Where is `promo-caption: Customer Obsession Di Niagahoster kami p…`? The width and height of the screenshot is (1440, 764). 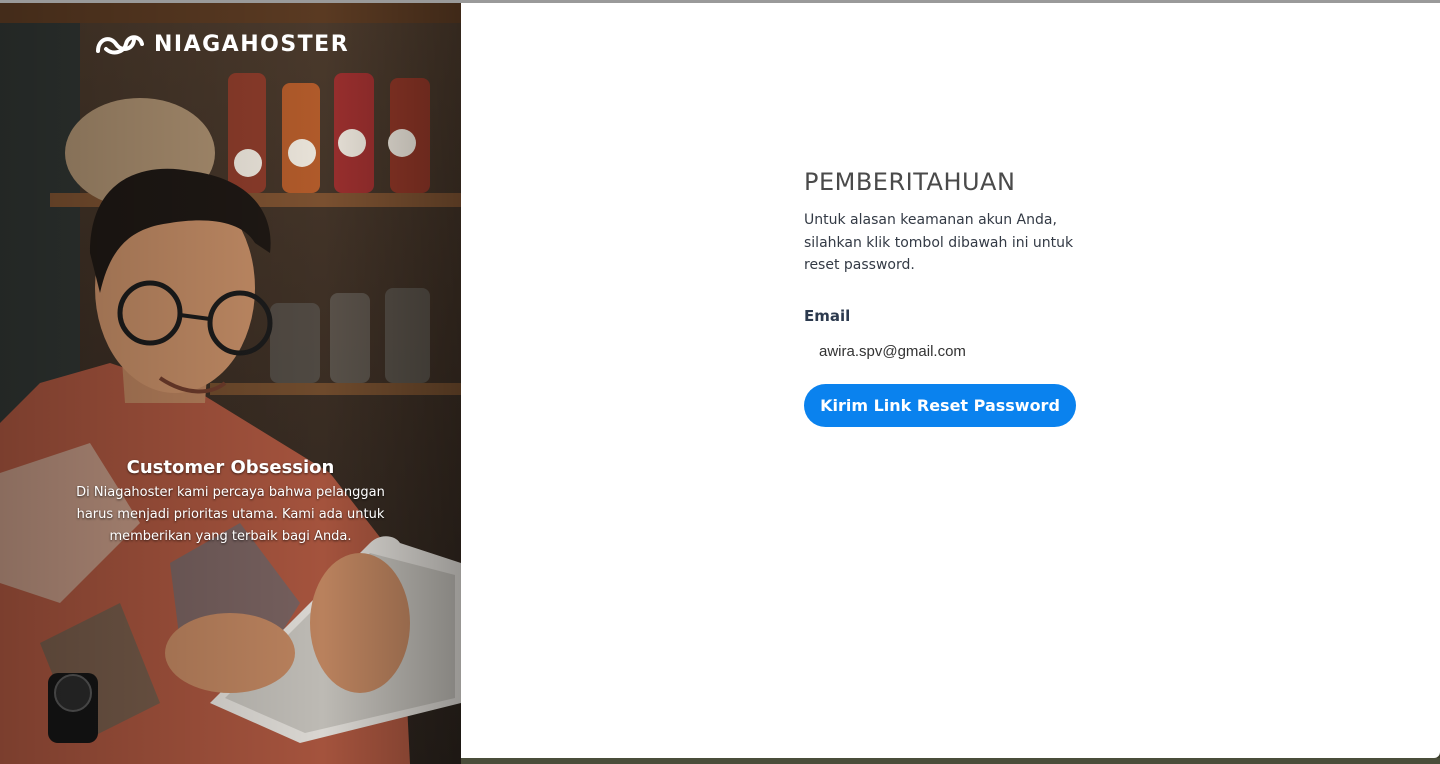 promo-caption: Customer Obsession Di Niagahoster kami p… is located at coordinates (230, 502).